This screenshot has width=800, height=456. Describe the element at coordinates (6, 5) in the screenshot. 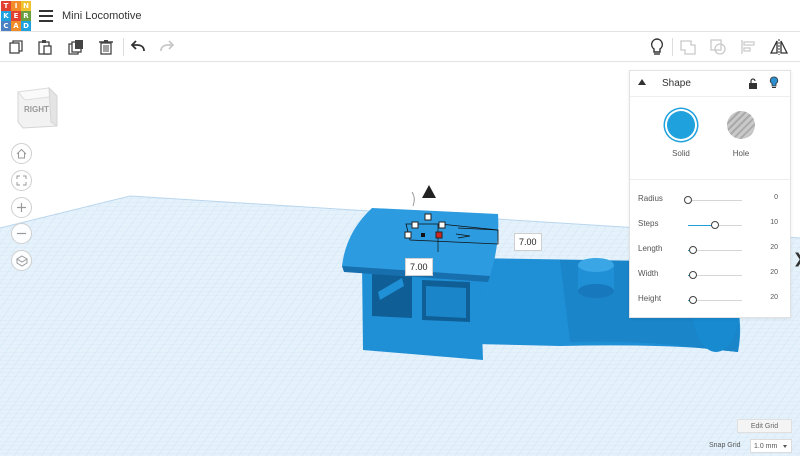

I see `logo-letter: T` at that location.